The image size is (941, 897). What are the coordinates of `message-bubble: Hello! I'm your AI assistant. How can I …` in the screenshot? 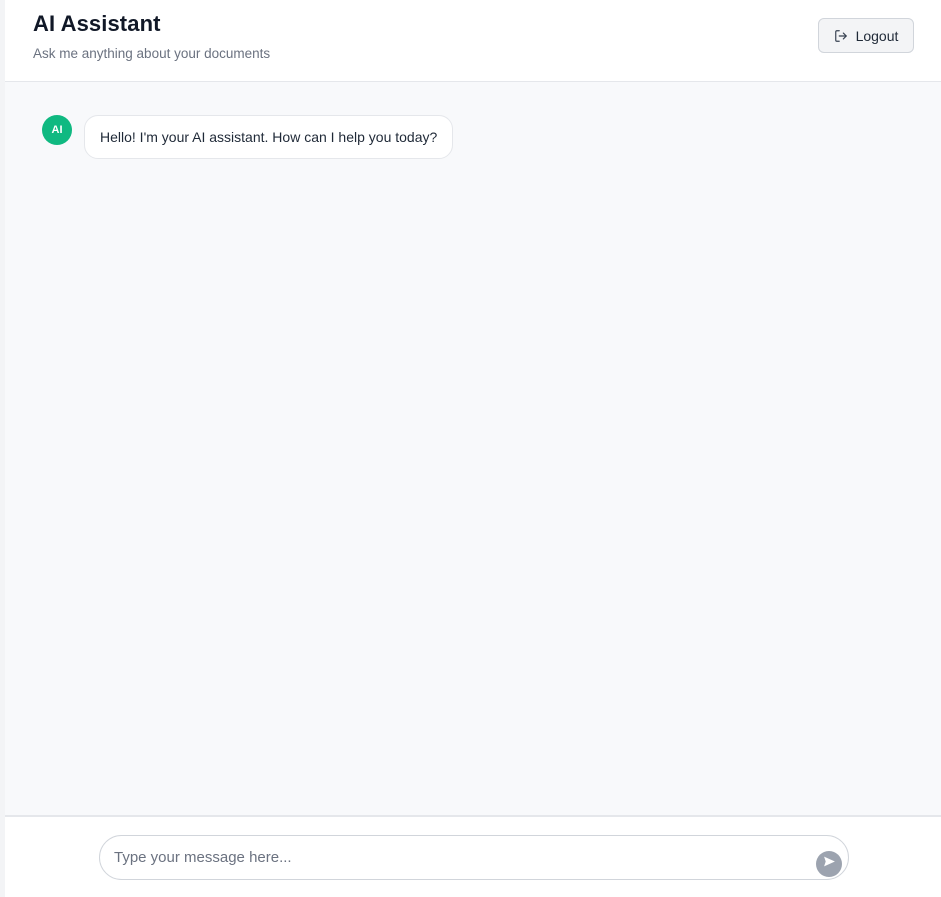 It's located at (269, 137).